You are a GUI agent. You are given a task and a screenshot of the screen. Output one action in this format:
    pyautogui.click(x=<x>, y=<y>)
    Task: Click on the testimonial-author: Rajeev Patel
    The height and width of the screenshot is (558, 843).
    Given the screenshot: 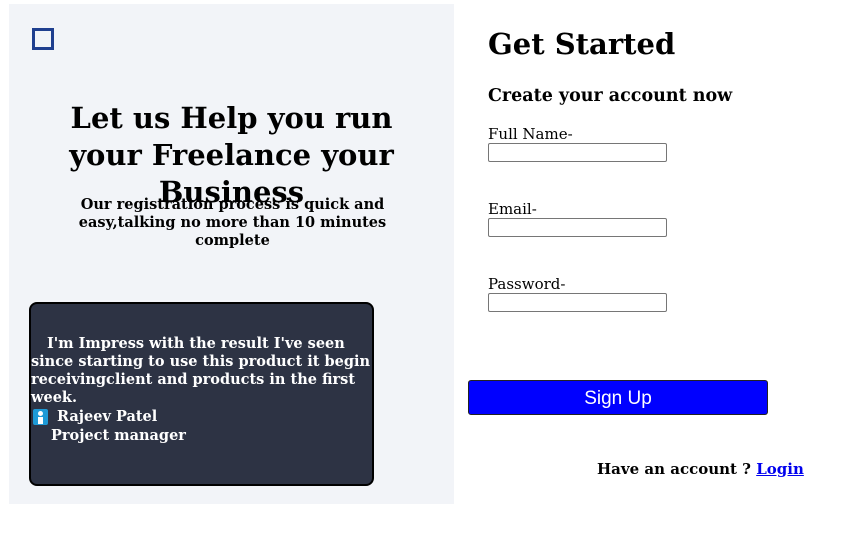 What is the action you would take?
    pyautogui.click(x=95, y=417)
    